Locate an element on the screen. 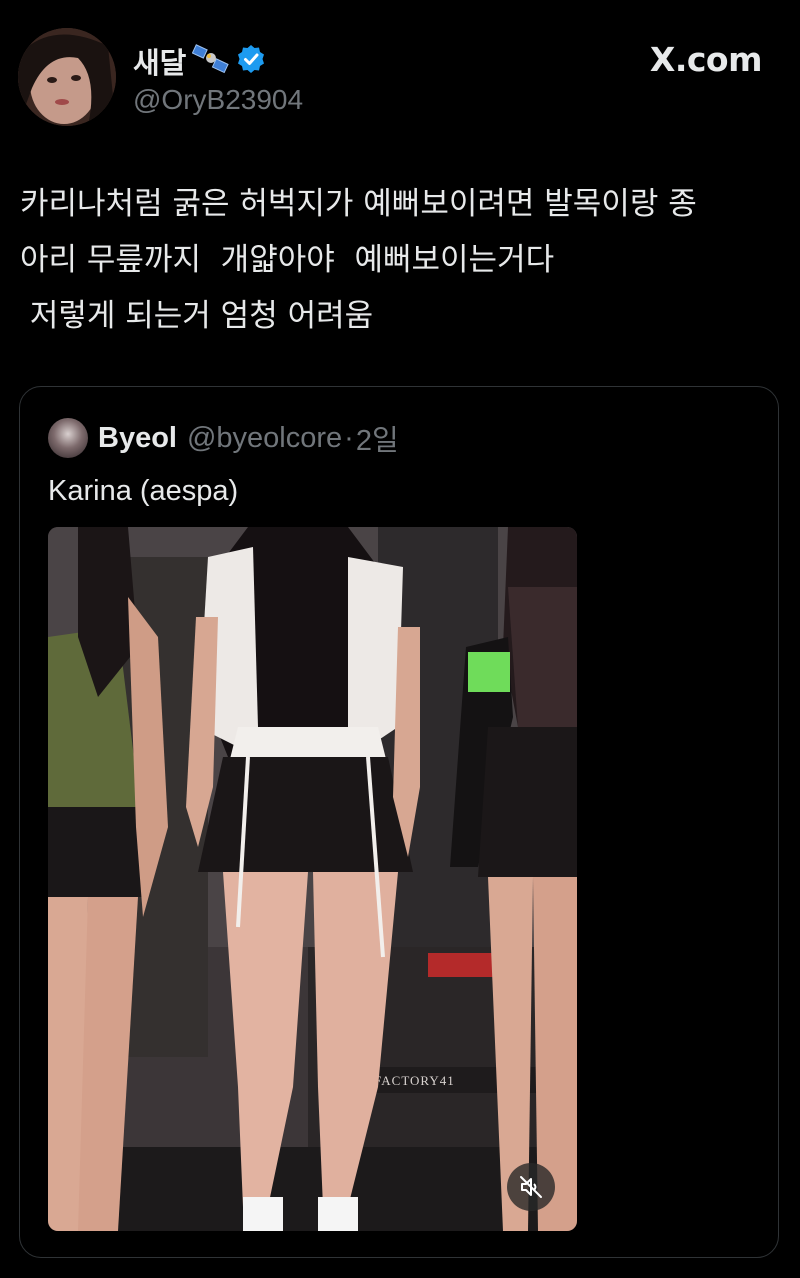  backdrop-sign-text: FACTORY41 is located at coordinates (414, 1080).